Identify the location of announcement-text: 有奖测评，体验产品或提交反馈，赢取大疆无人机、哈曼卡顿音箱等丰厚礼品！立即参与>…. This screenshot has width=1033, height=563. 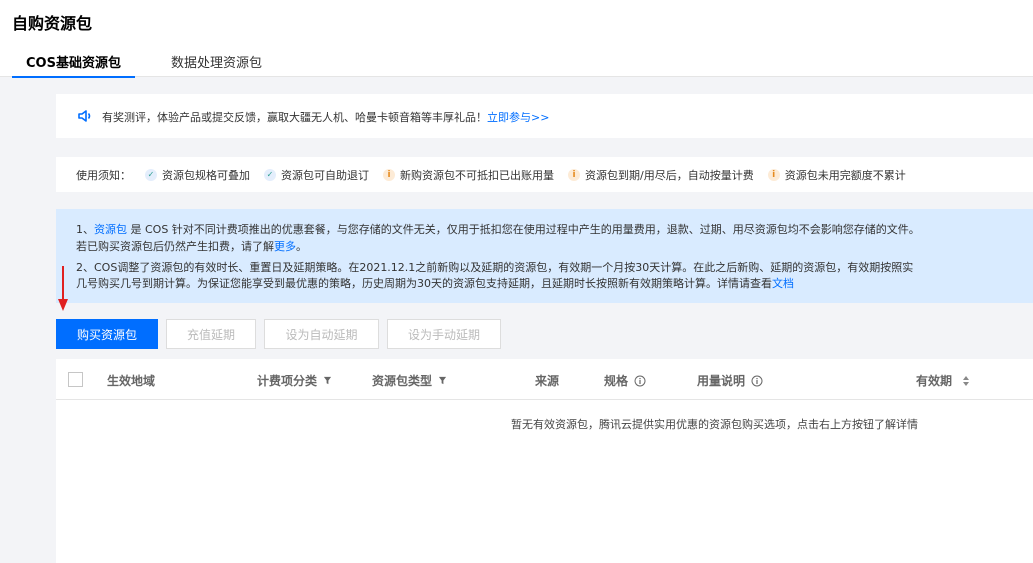
(325, 117).